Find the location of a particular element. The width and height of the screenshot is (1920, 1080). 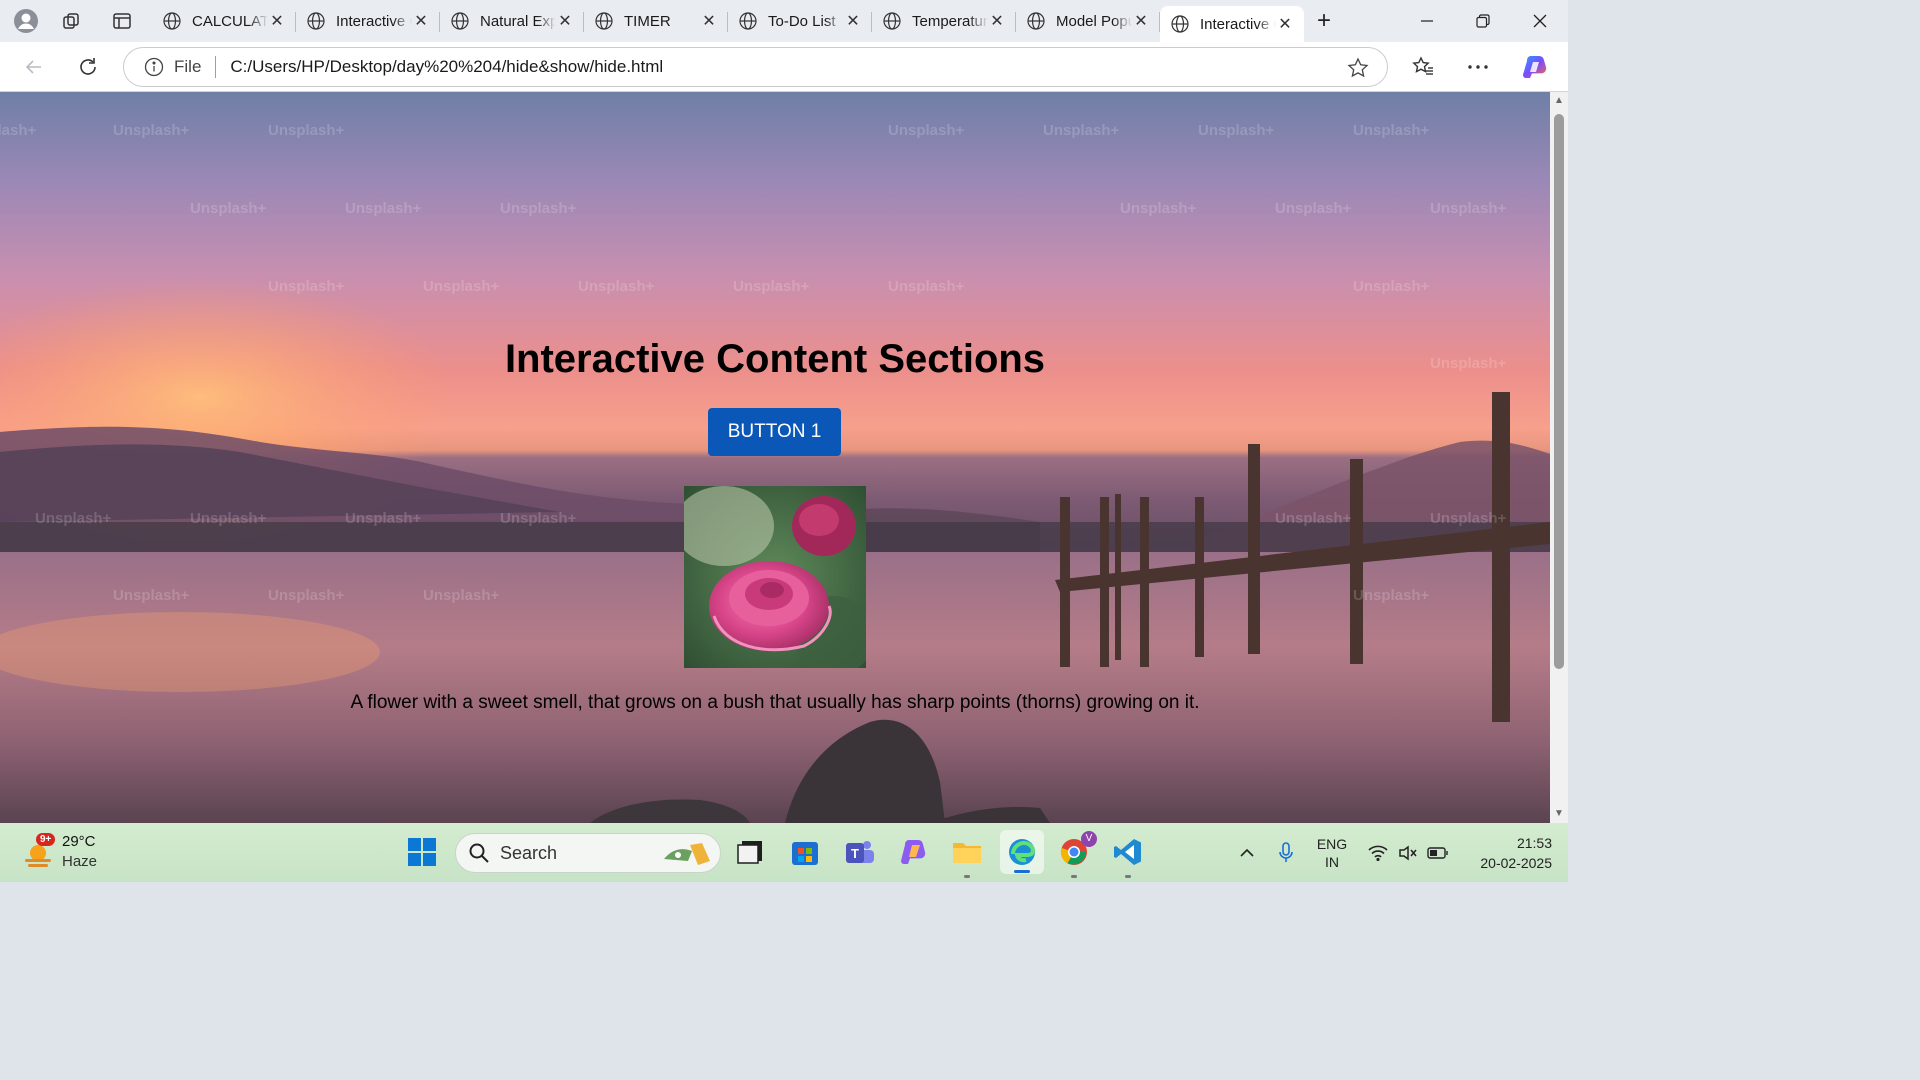

active-indicator is located at coordinates (1022, 871).